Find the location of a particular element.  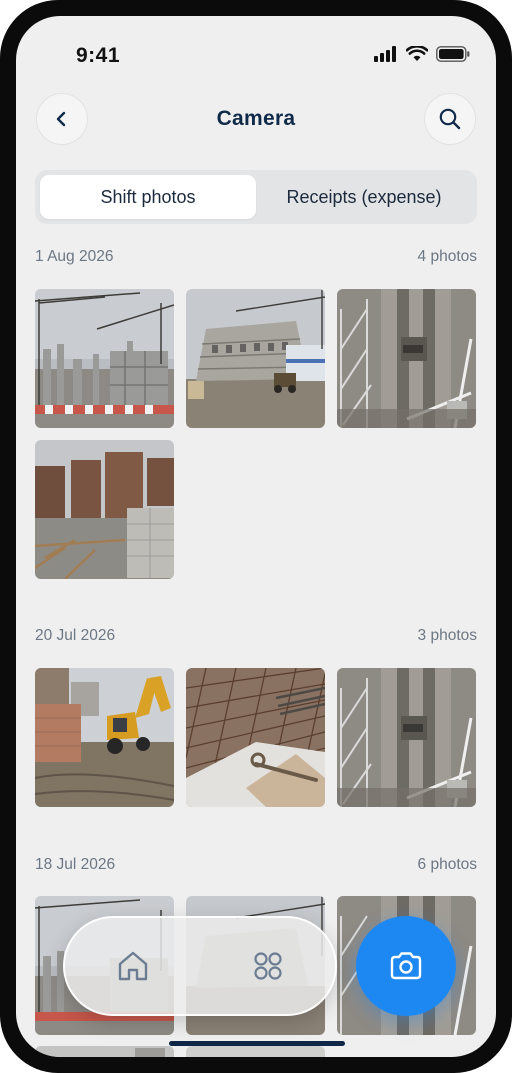

search-icon is located at coordinates (450, 119).